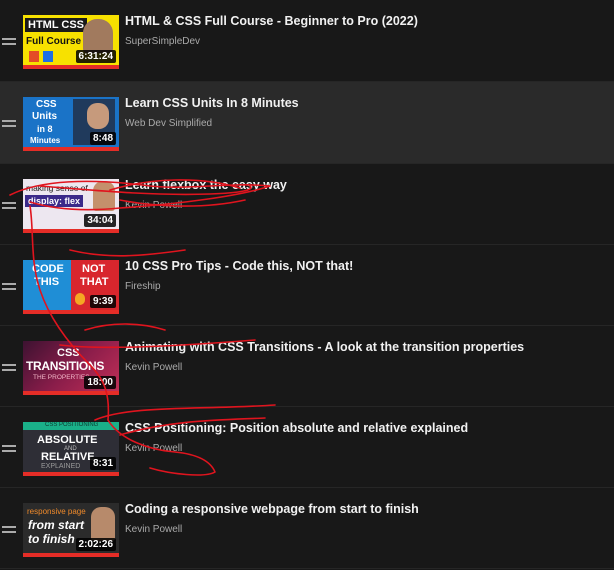 This screenshot has height=570, width=614. What do you see at coordinates (168, 123) in the screenshot?
I see `channel-name: Web Dev Simplified` at bounding box center [168, 123].